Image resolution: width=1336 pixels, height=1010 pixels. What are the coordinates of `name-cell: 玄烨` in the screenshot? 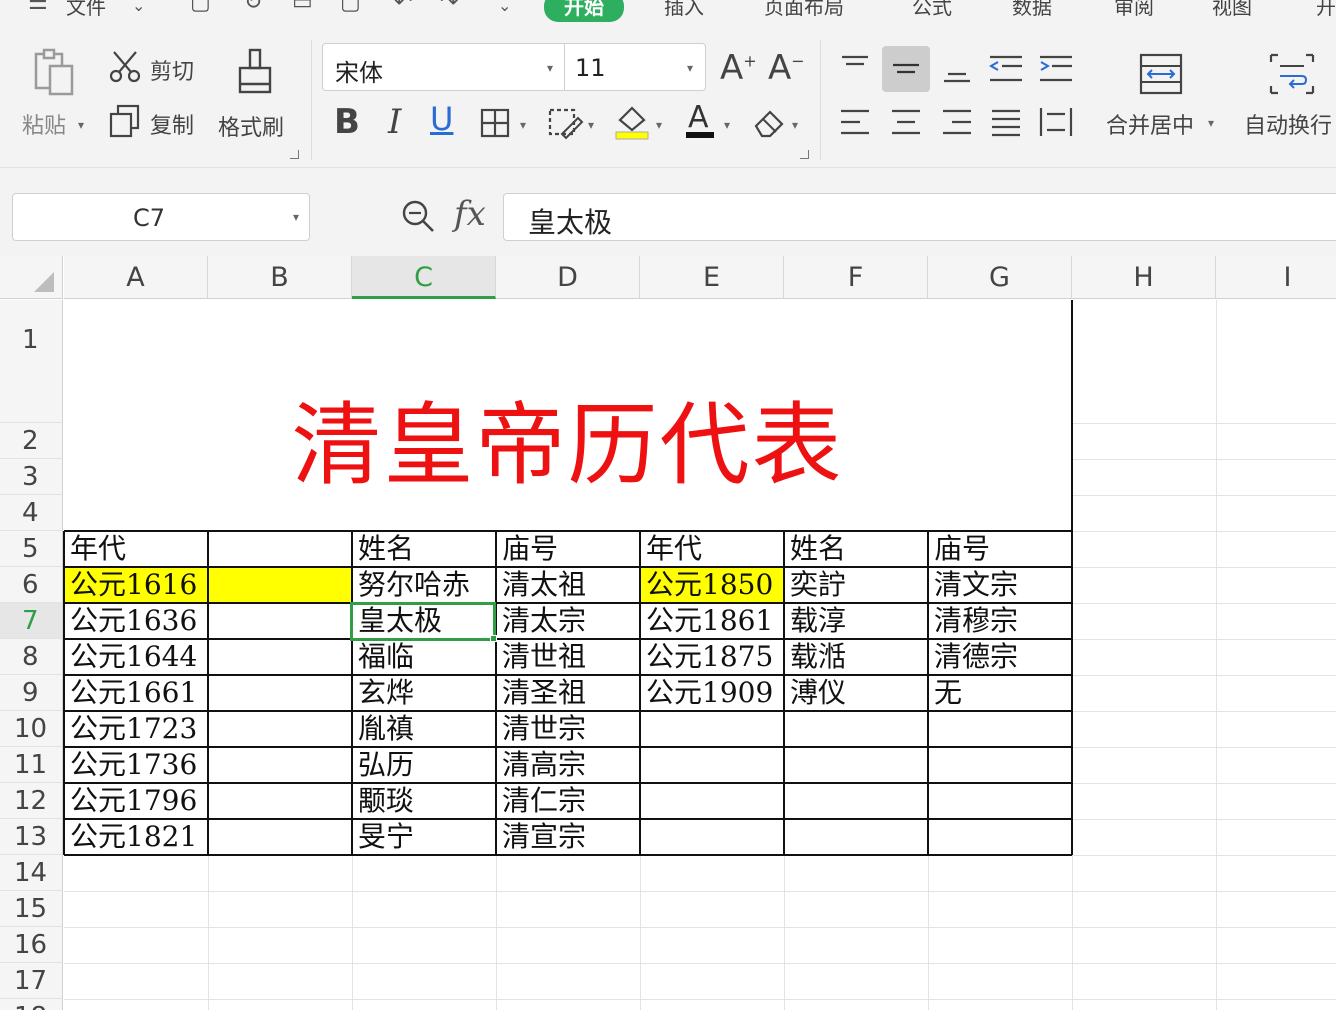 It's located at (424, 693).